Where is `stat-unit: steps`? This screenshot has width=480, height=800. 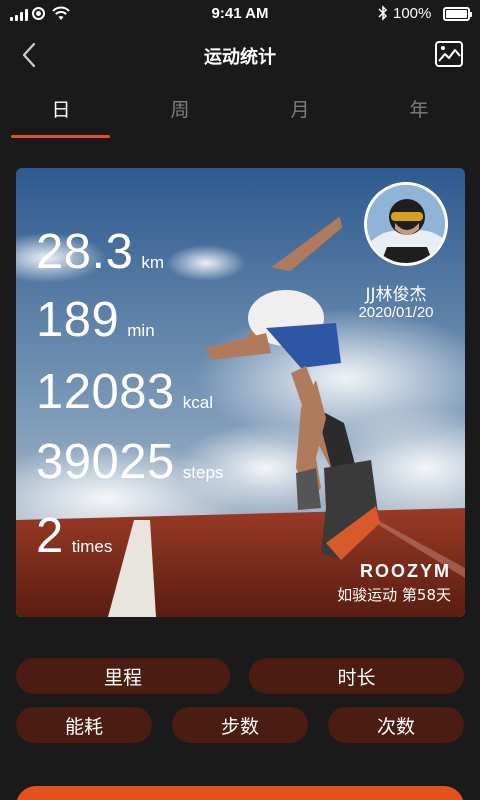 stat-unit: steps is located at coordinates (203, 472).